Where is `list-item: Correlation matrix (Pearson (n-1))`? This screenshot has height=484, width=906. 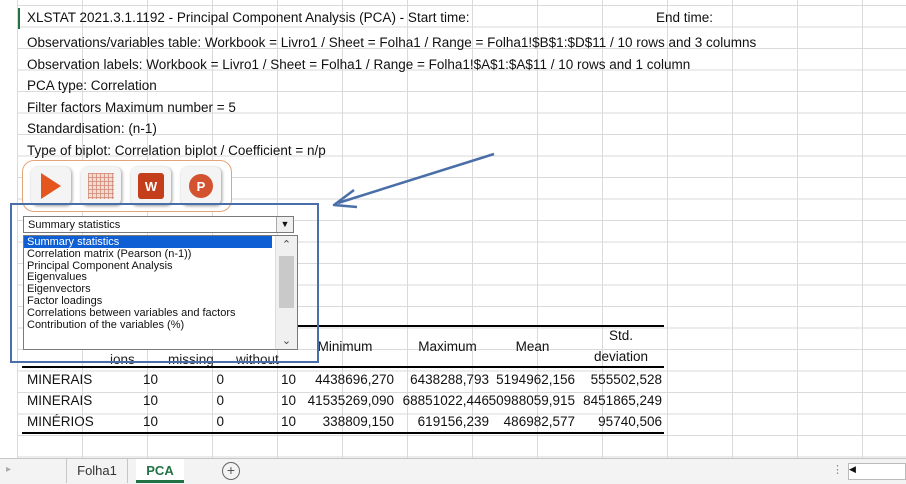
list-item: Correlation matrix (Pearson (n-1)) is located at coordinates (148, 254).